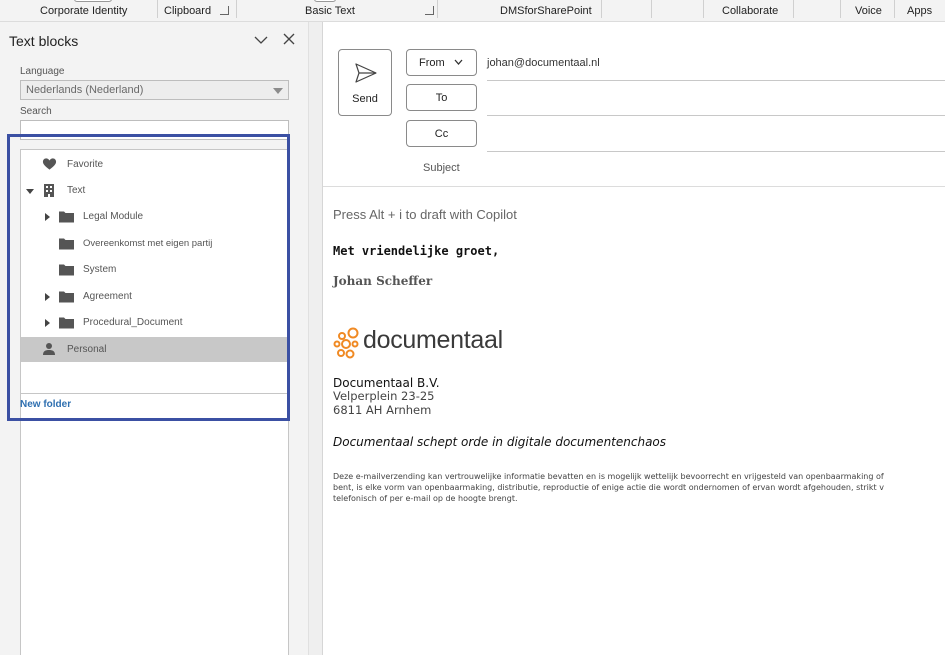 The width and height of the screenshot is (945, 655). I want to click on pane-preview-area, so click(154, 524).